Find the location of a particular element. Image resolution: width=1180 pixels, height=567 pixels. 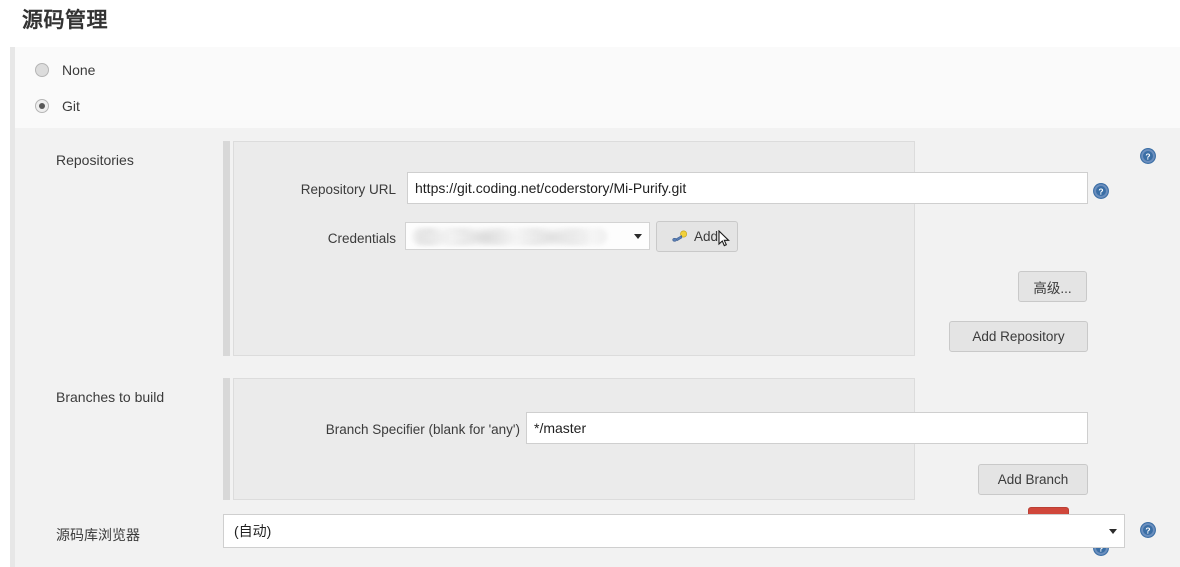

branches-panel-accent-bar is located at coordinates (226, 439).